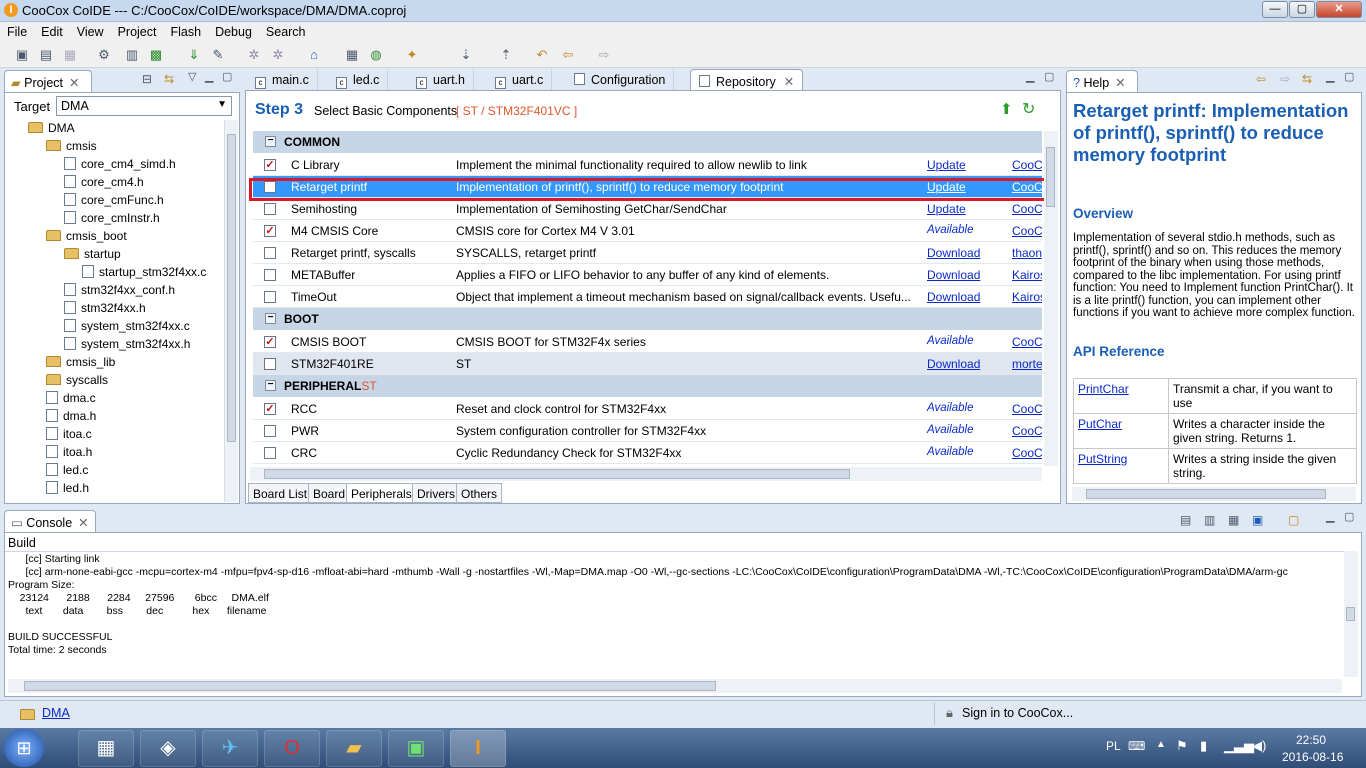 Image resolution: width=1366 pixels, height=768 pixels. I want to click on tray-expand-icon: ▲, so click(1161, 744).